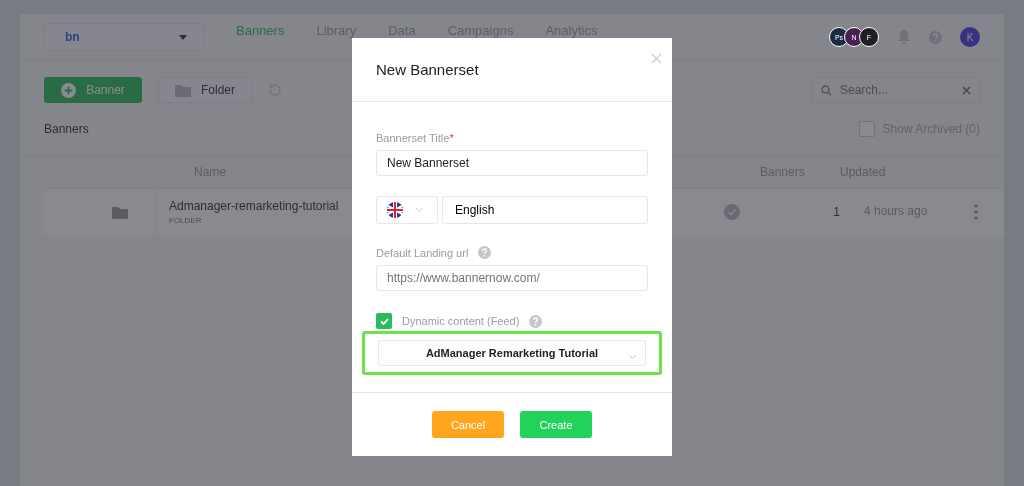  Describe the element at coordinates (66, 129) in the screenshot. I see `section-title: Banners` at that location.